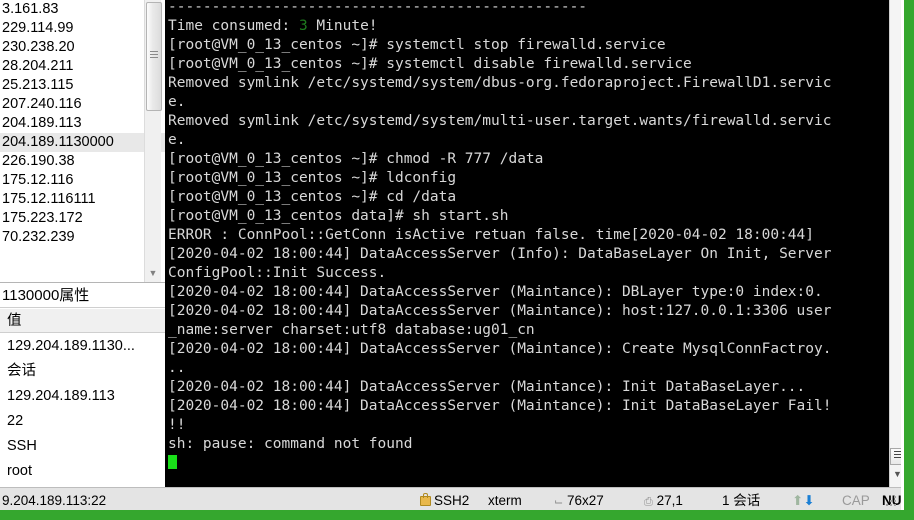  I want to click on session-list-item: 204.189.1130000, so click(82, 142).